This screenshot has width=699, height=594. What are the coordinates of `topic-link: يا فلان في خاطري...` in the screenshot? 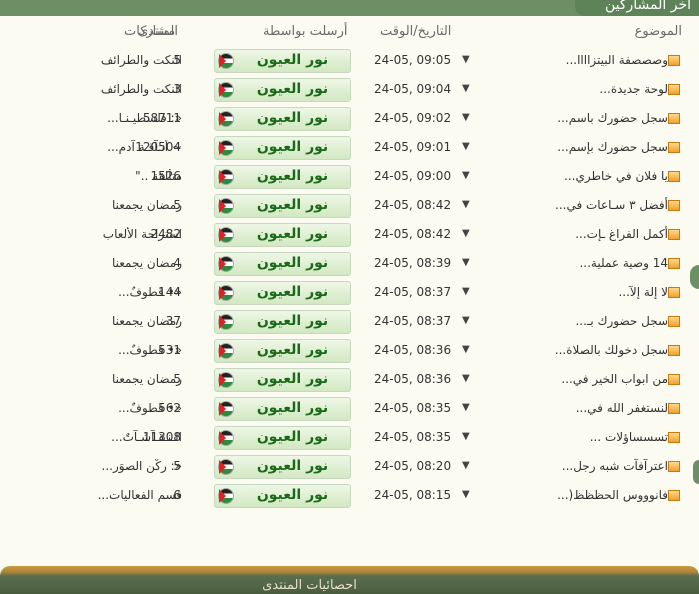 It's located at (616, 176).